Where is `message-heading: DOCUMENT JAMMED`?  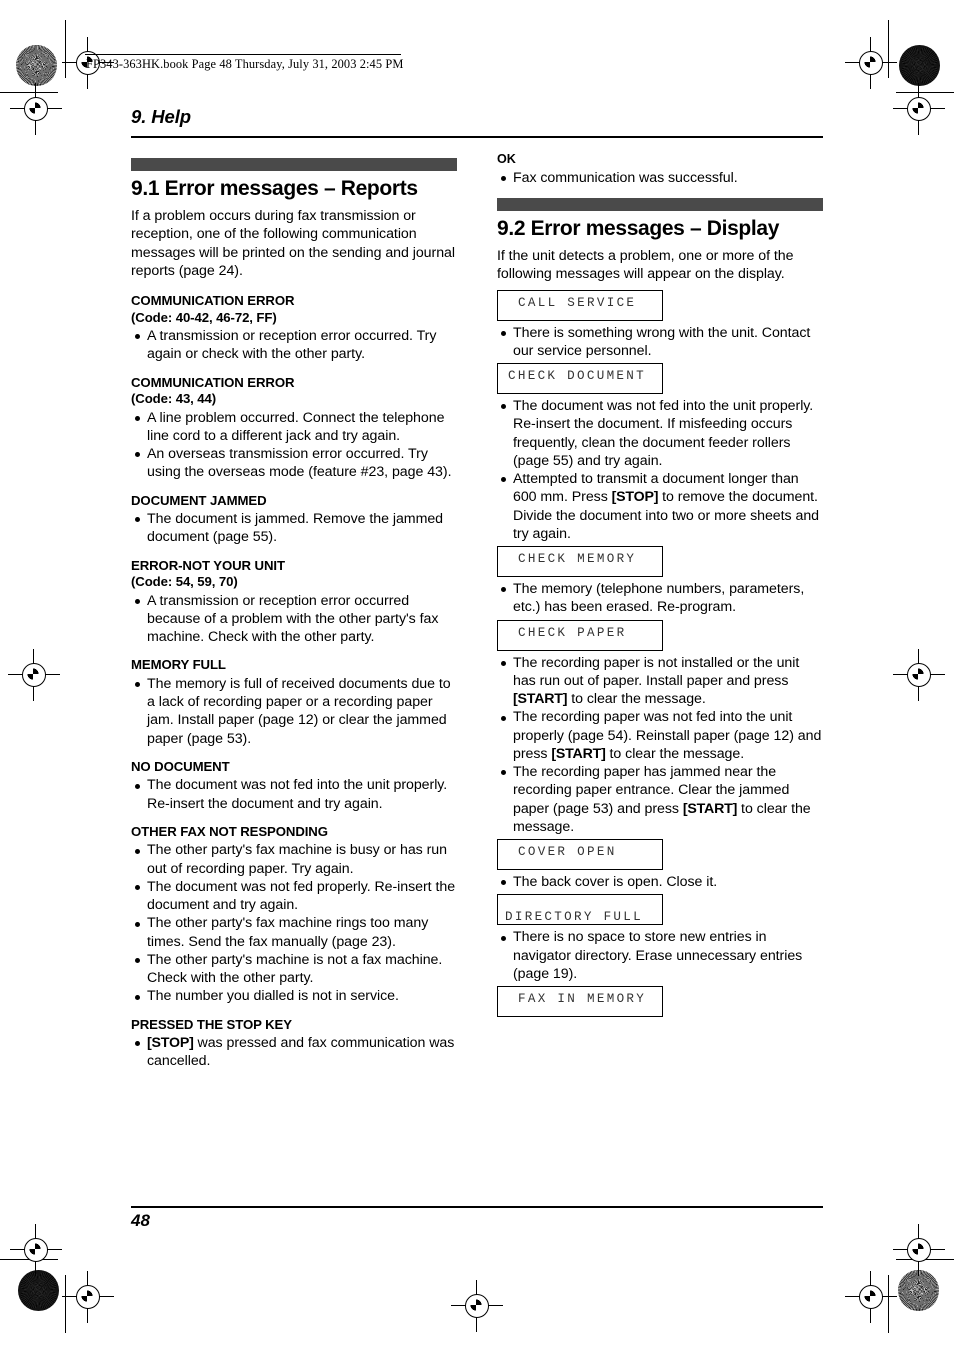 message-heading: DOCUMENT JAMMED is located at coordinates (199, 500).